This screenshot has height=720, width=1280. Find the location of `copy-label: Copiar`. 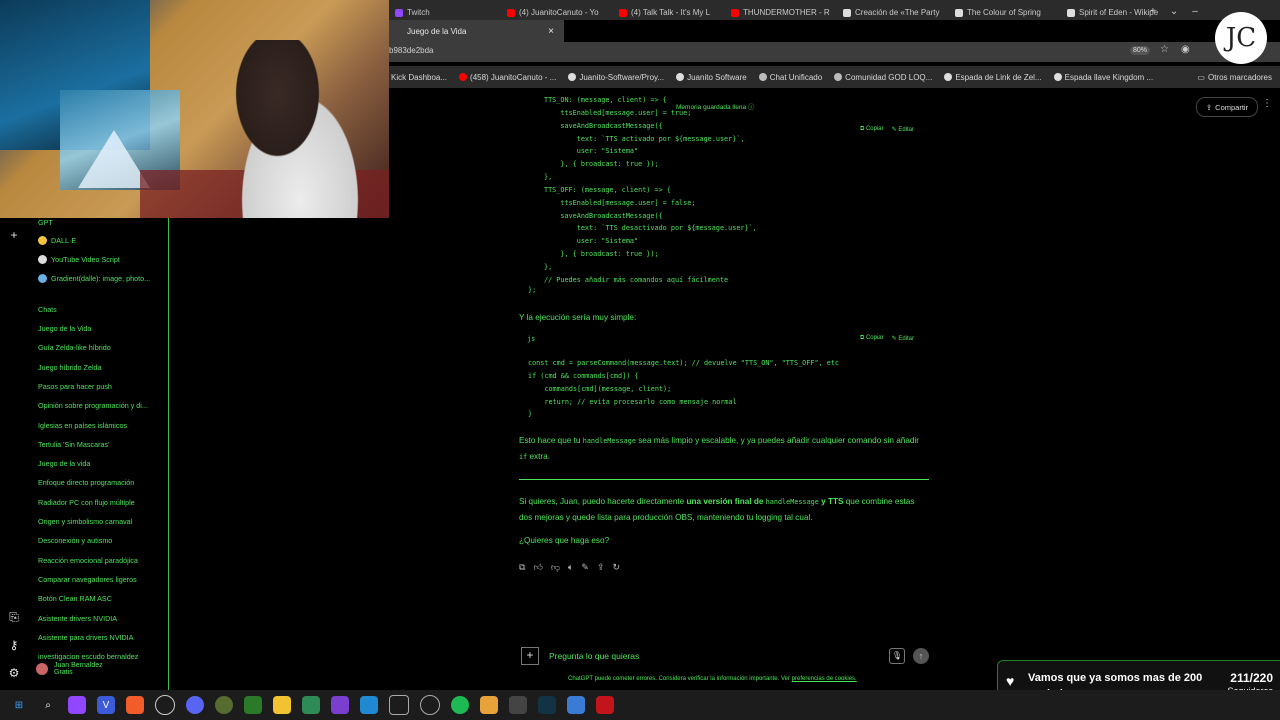

copy-label: Copiar is located at coordinates (874, 129).